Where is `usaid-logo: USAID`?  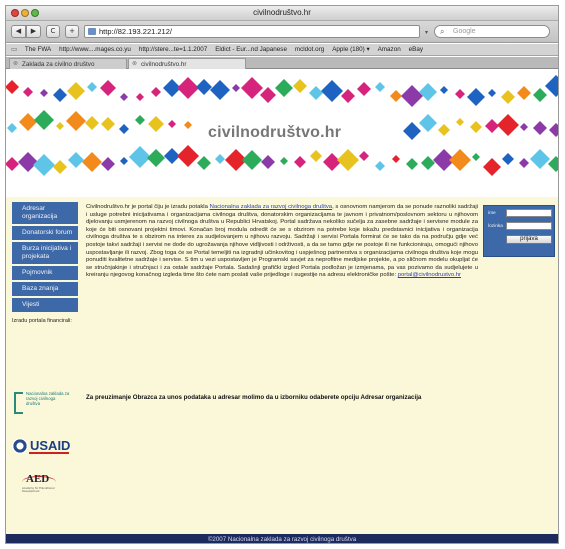
usaid-logo: USAID is located at coordinates (44, 447).